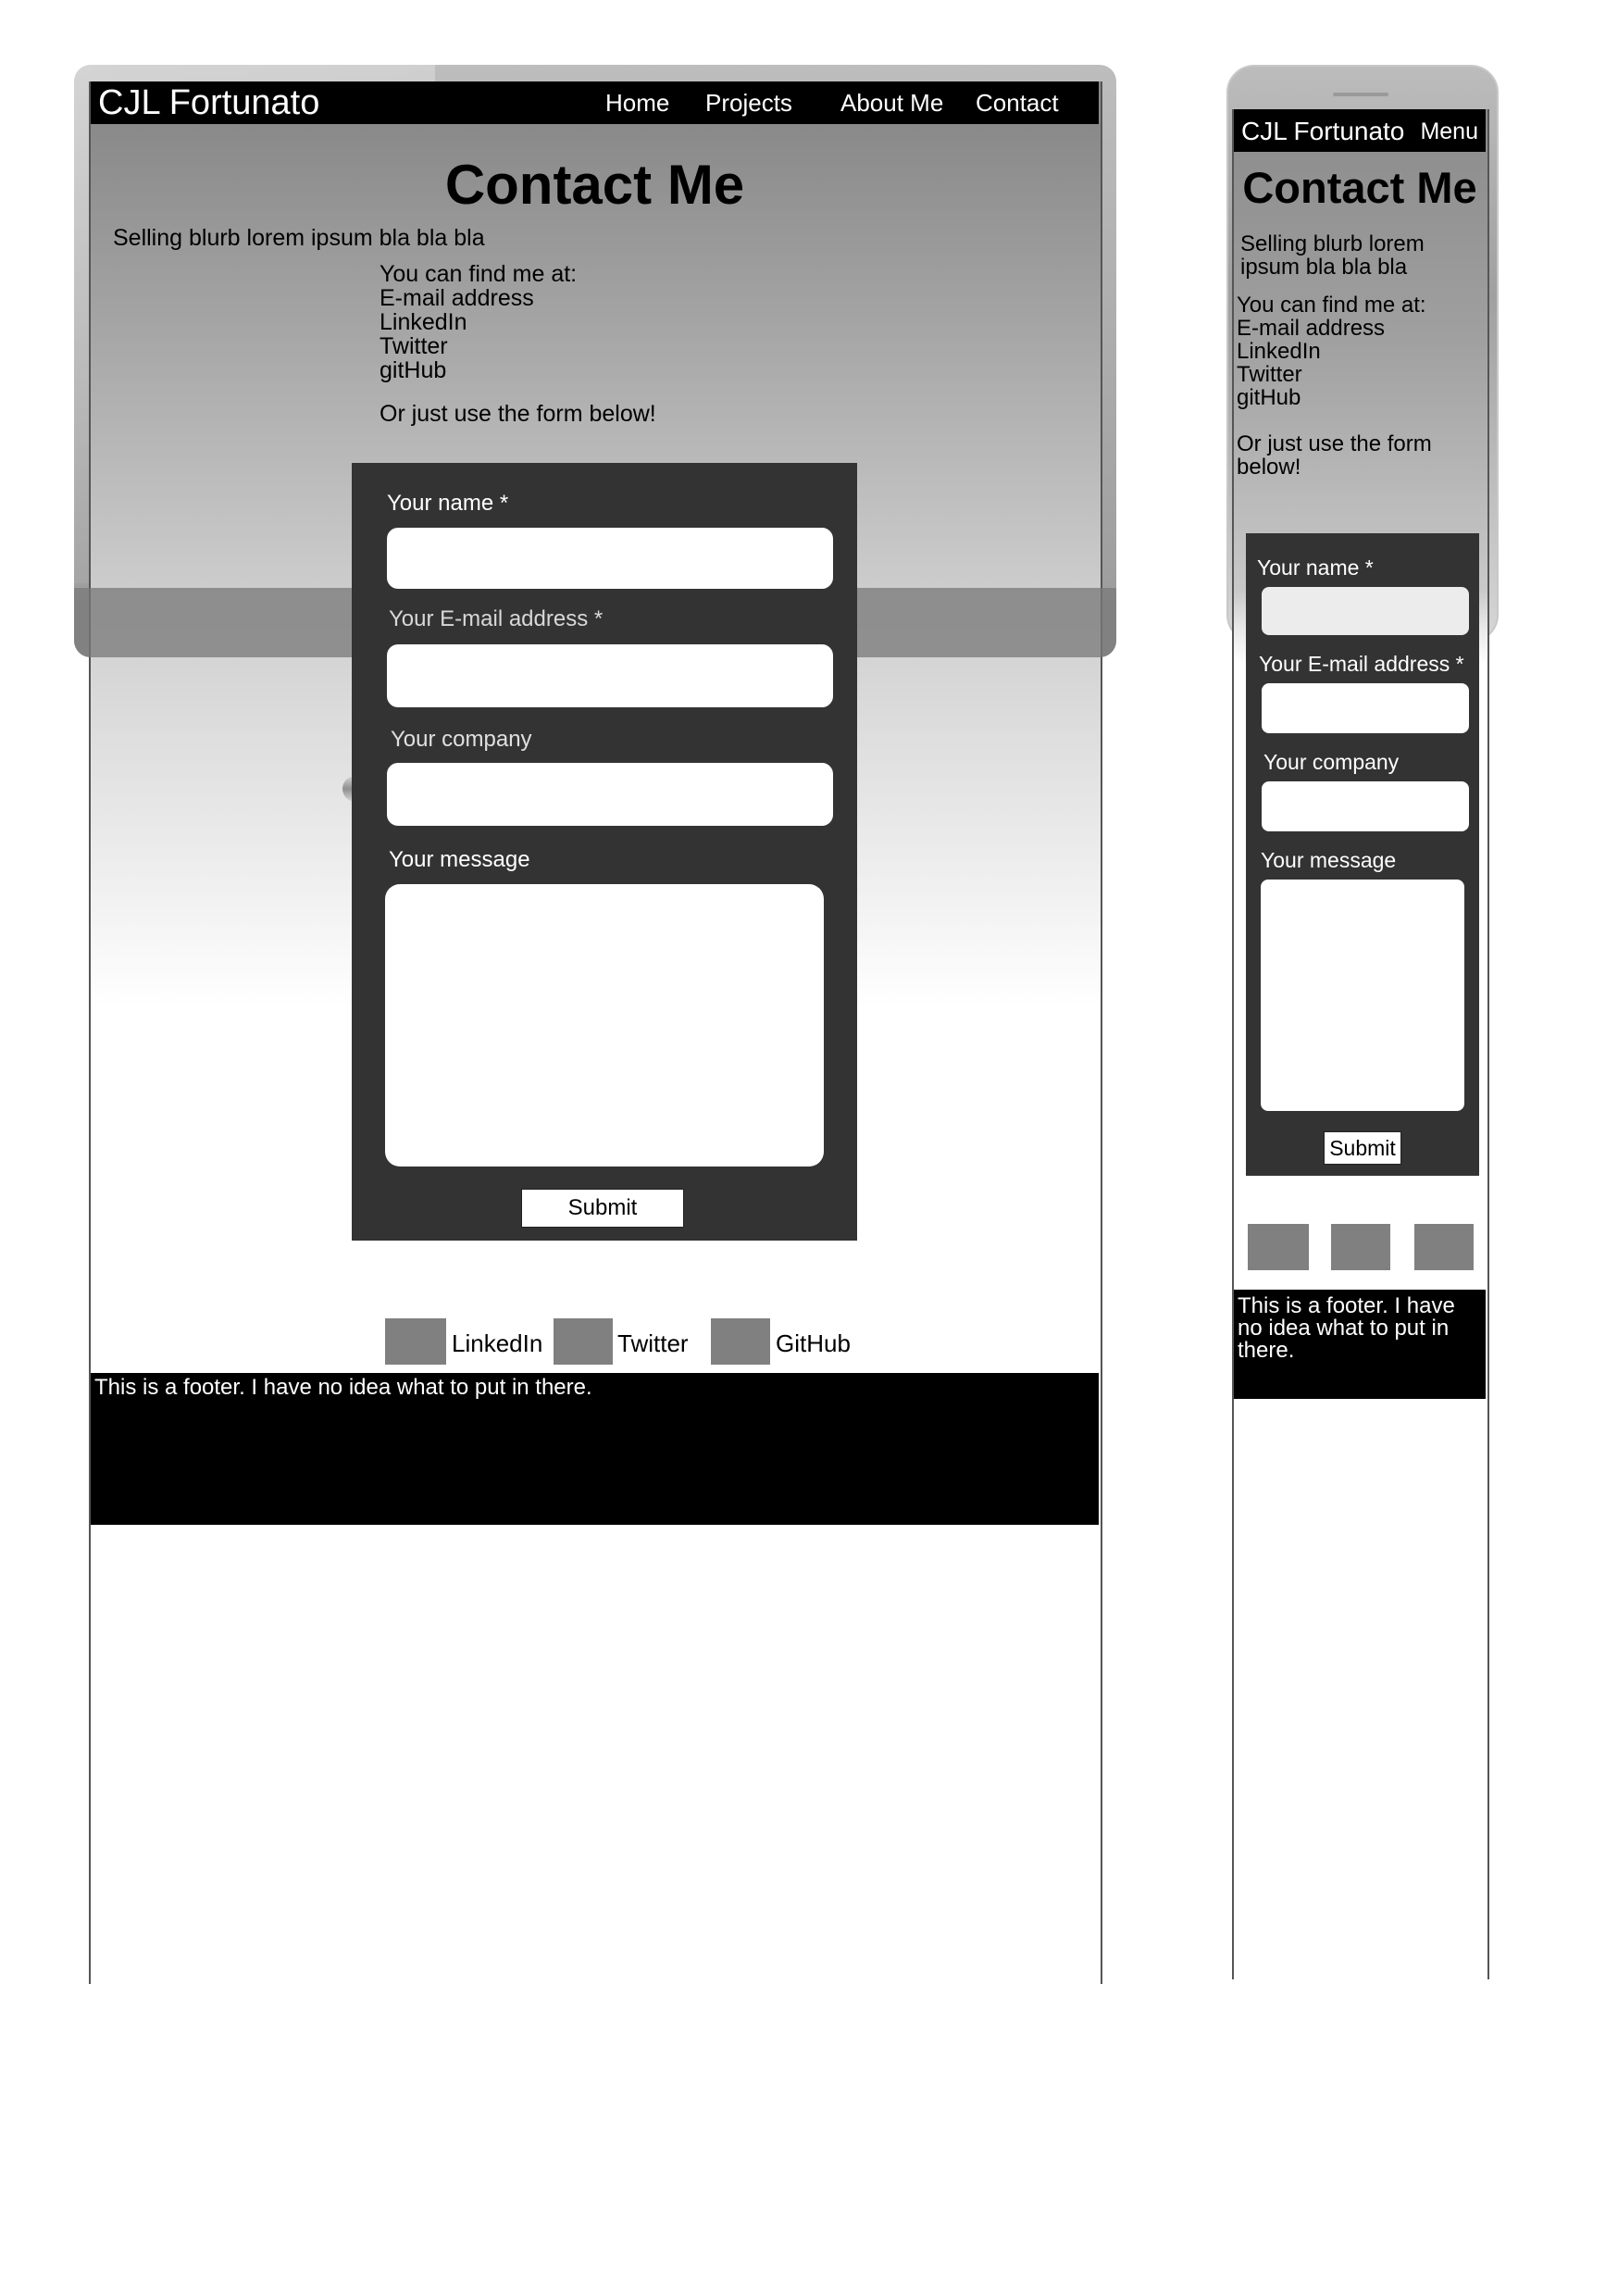  What do you see at coordinates (1365, 611) in the screenshot?
I see `mobile-name-input` at bounding box center [1365, 611].